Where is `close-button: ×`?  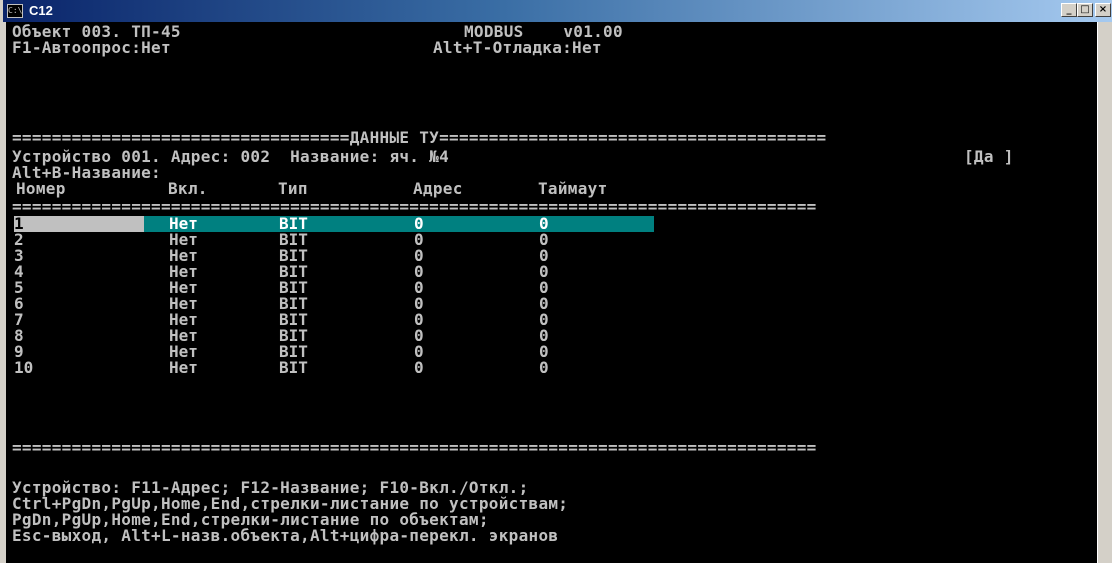 close-button: × is located at coordinates (1103, 10).